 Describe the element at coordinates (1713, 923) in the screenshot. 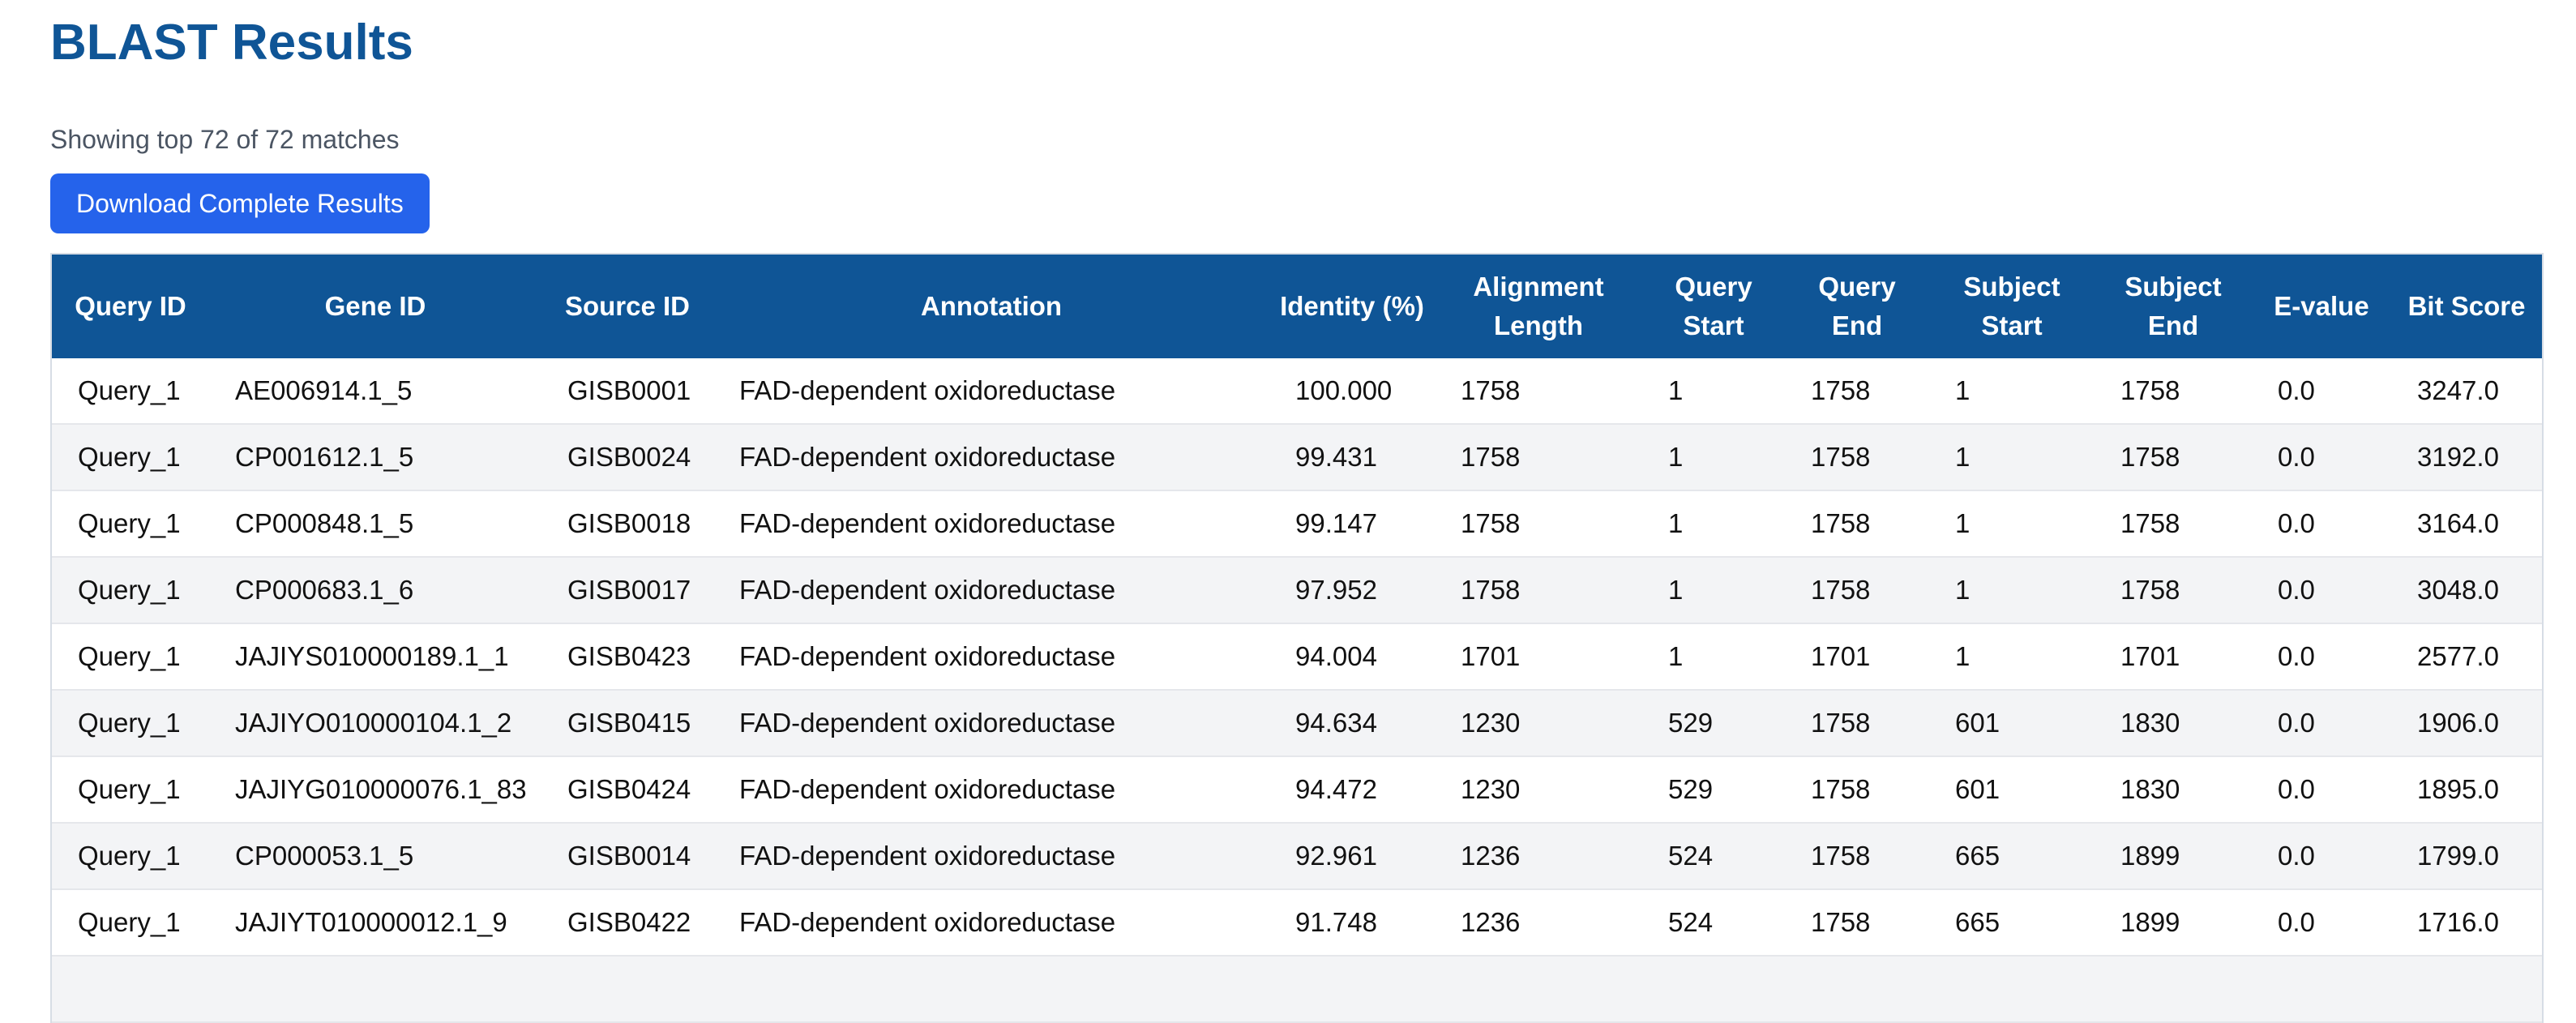

I see `cell-query-start: 524` at that location.